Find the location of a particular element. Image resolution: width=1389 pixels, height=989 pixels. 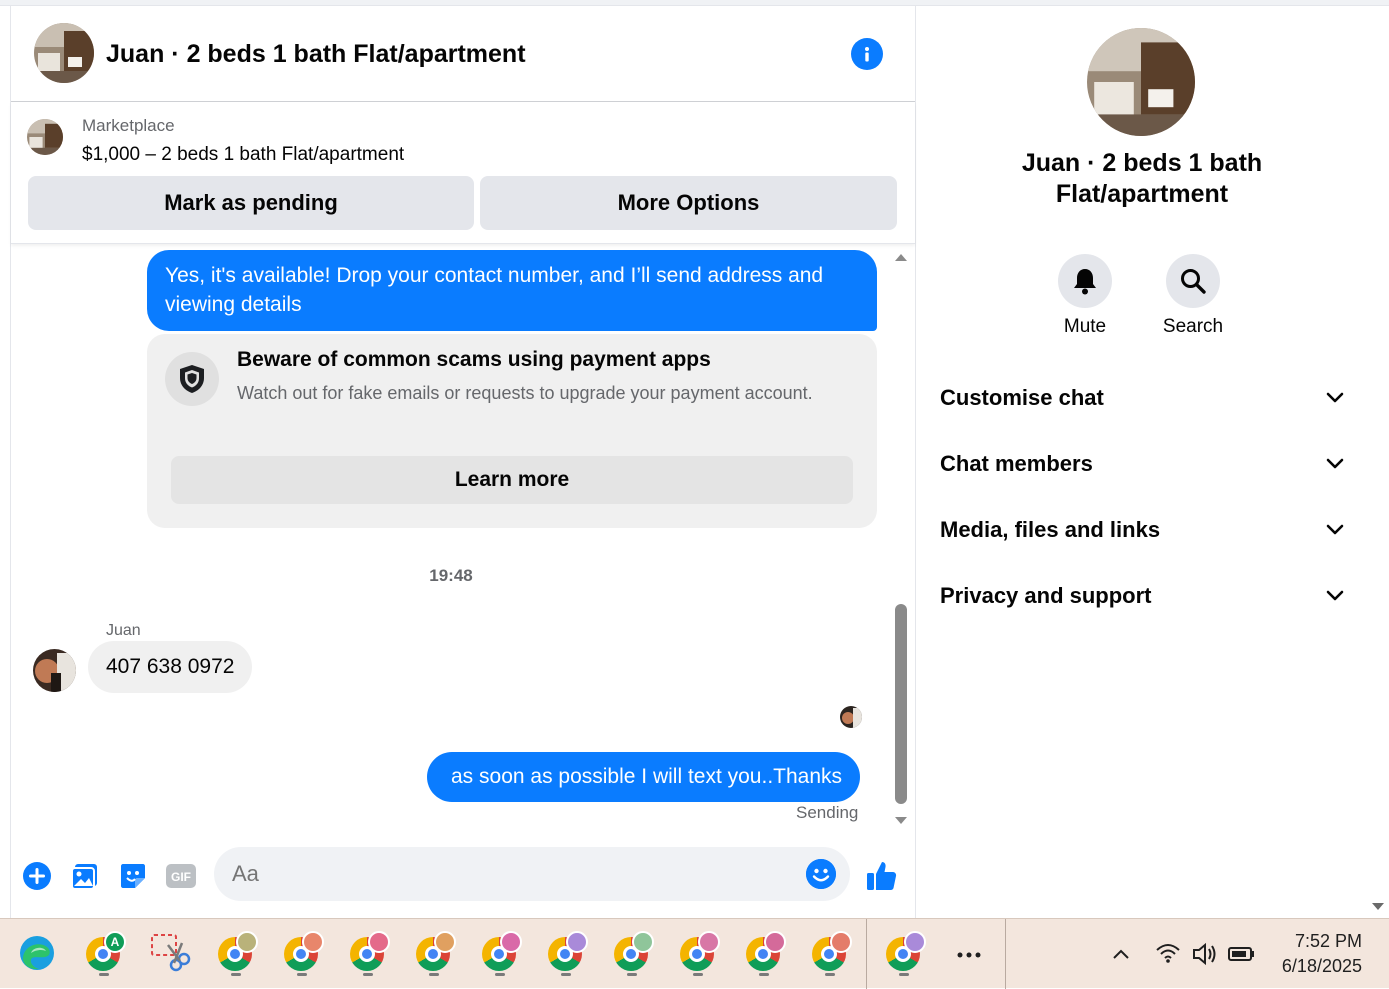

section-customise-chat: Customise chat is located at coordinates (1142, 398).